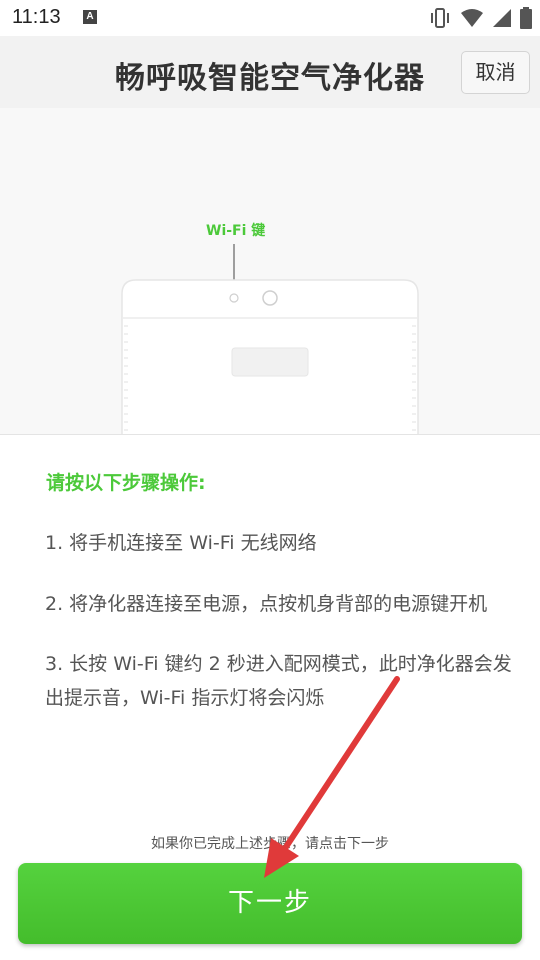  What do you see at coordinates (270, 434) in the screenshot?
I see `divider` at bounding box center [270, 434].